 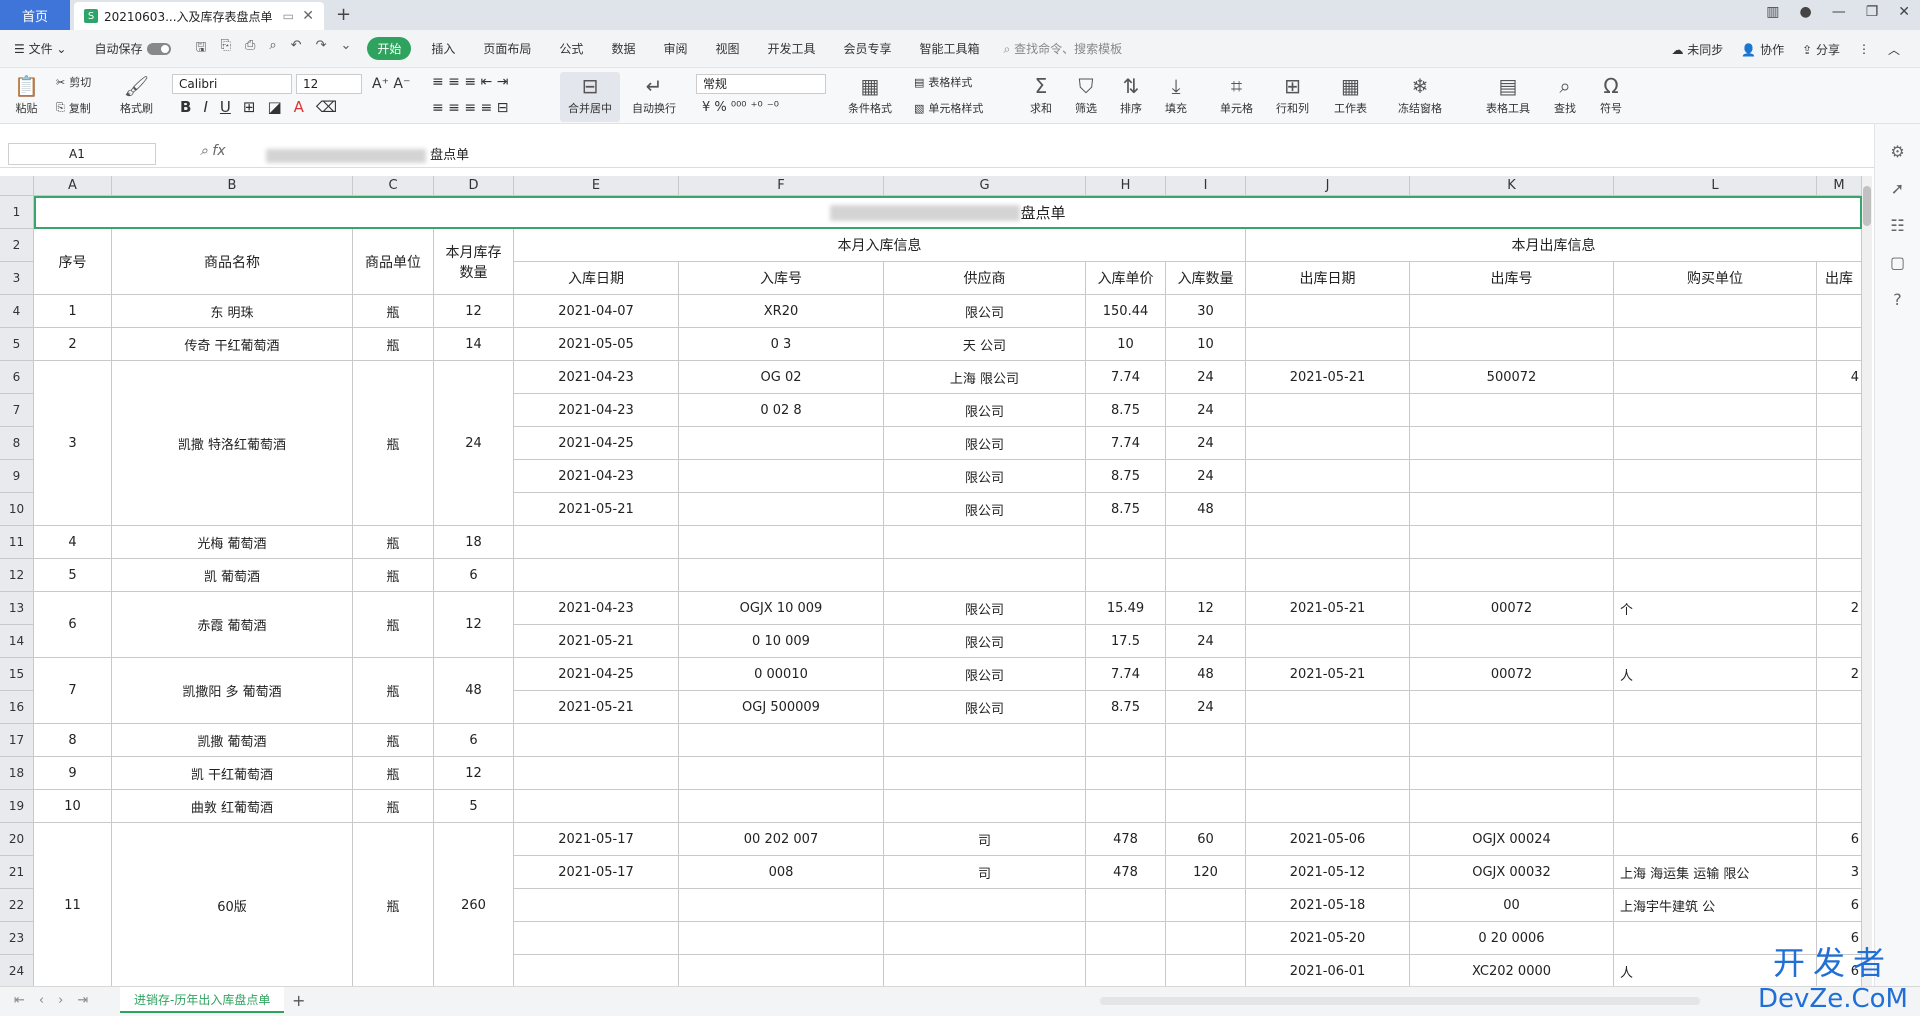 What do you see at coordinates (781, 872) in the screenshot?
I see `in-no-cell: 008` at bounding box center [781, 872].